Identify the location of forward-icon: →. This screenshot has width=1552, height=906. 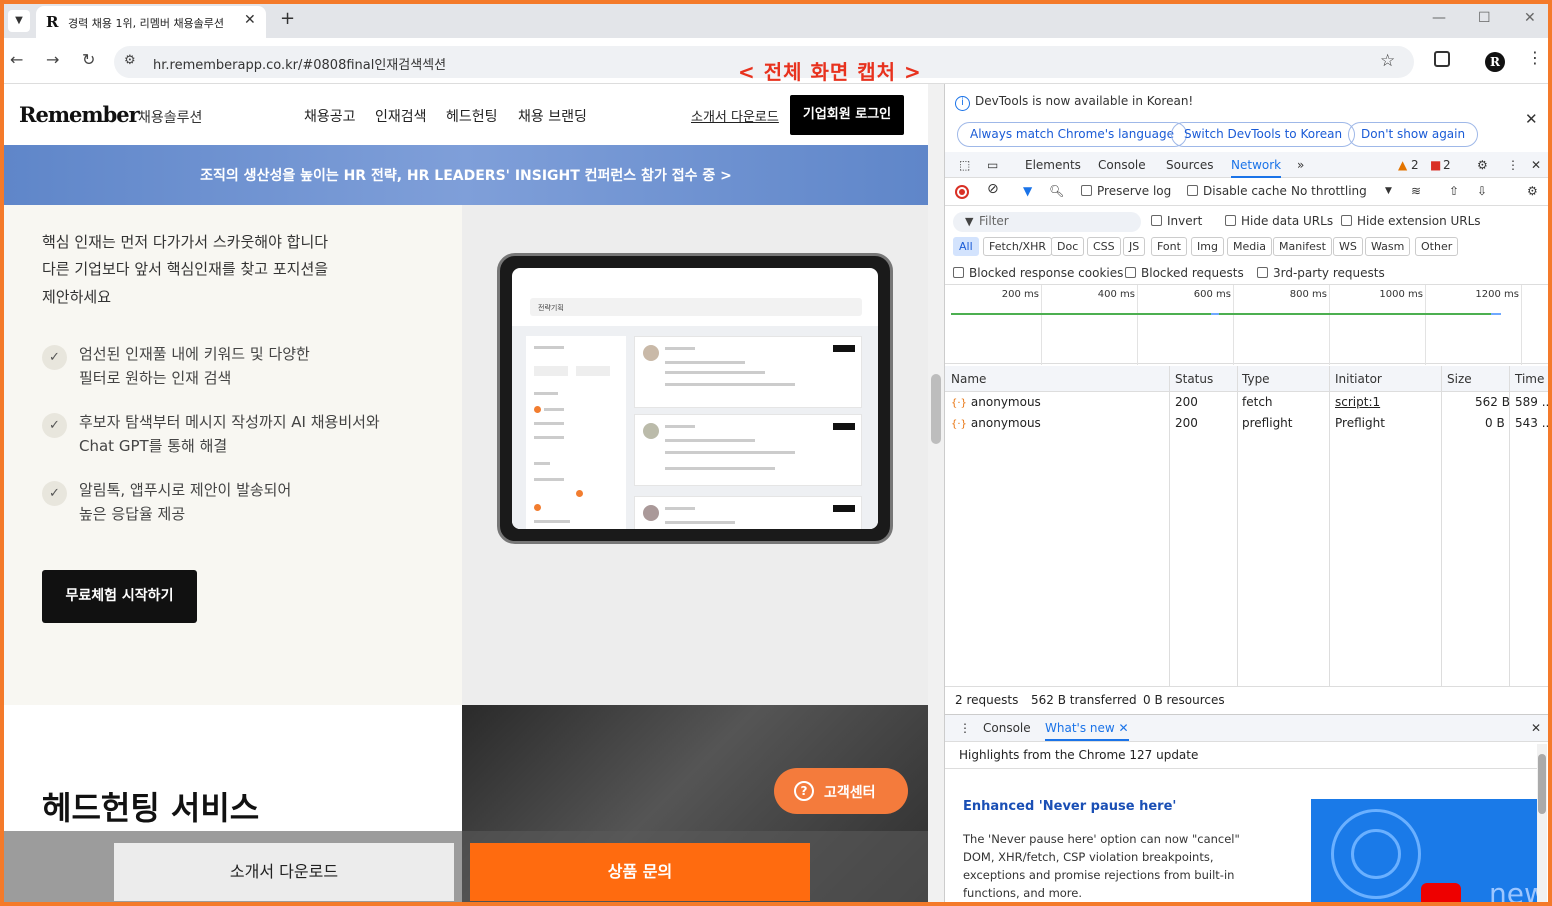
(52, 59).